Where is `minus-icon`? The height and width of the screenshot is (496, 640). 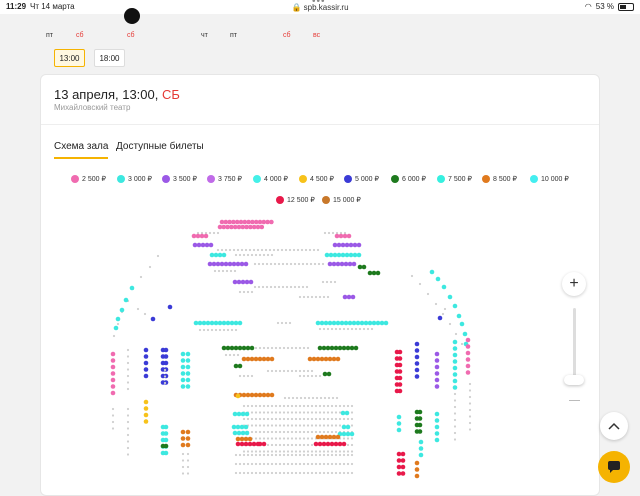
minus-icon is located at coordinates (574, 400).